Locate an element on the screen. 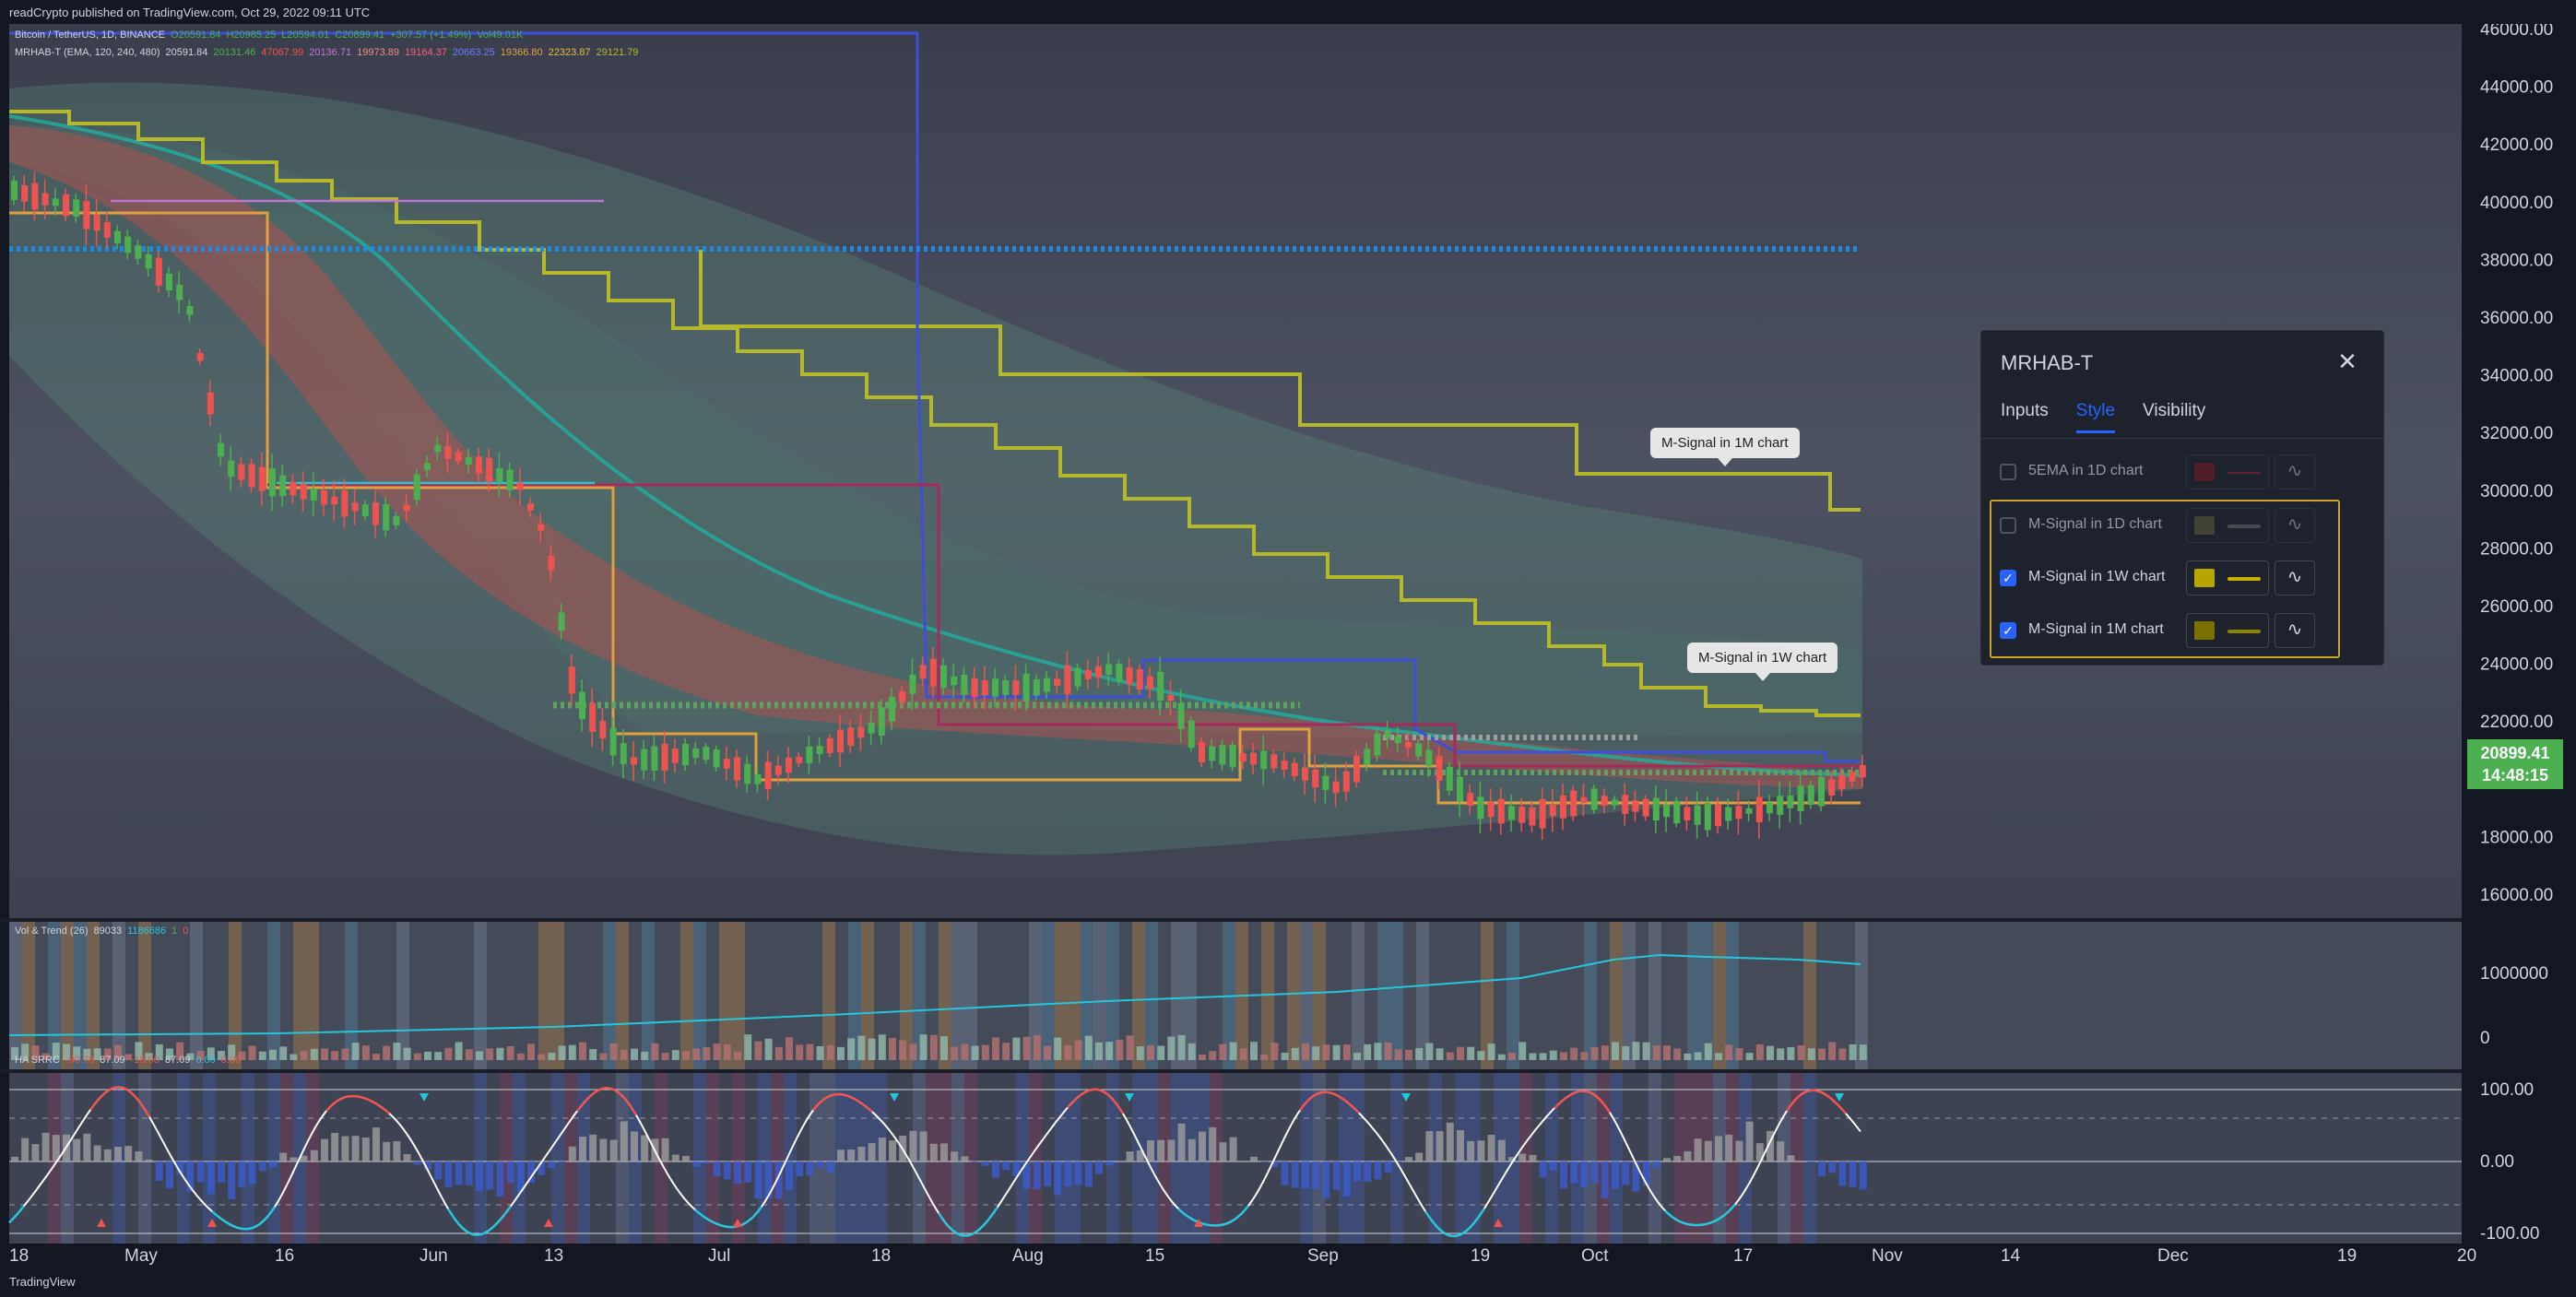  indicator-value-1: 20591.84 is located at coordinates (186, 52).